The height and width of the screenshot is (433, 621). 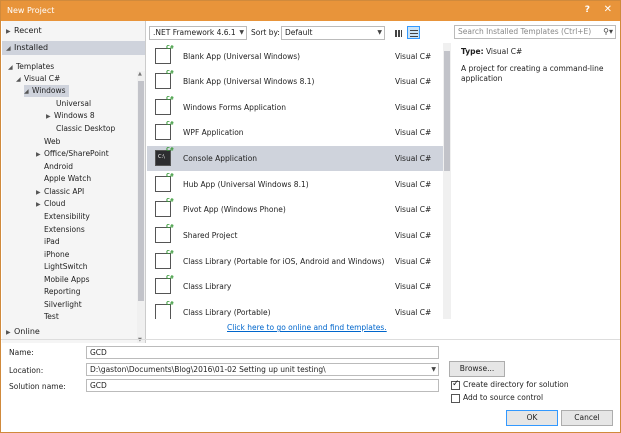 What do you see at coordinates (455, 384) in the screenshot?
I see `create-directory-checkbox` at bounding box center [455, 384].